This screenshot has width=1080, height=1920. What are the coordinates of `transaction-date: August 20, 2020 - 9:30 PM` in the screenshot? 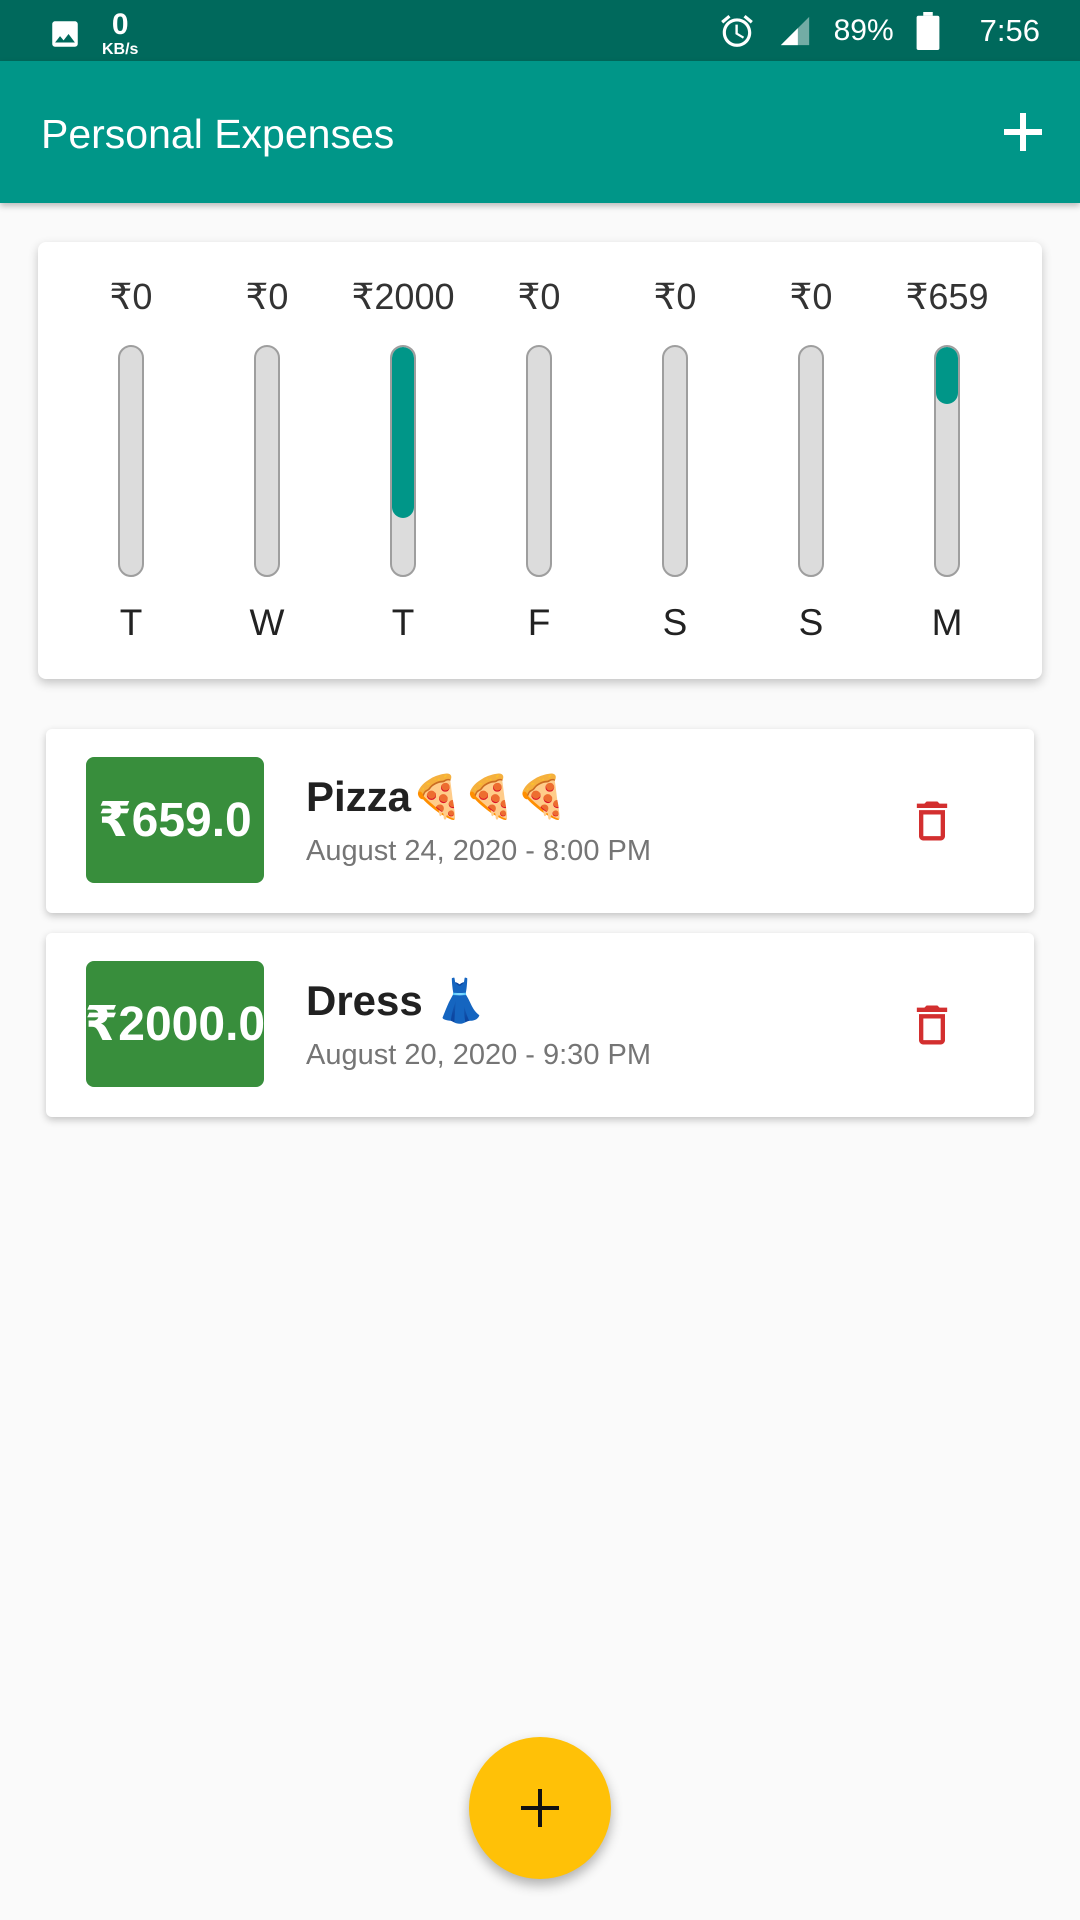 It's located at (478, 1055).